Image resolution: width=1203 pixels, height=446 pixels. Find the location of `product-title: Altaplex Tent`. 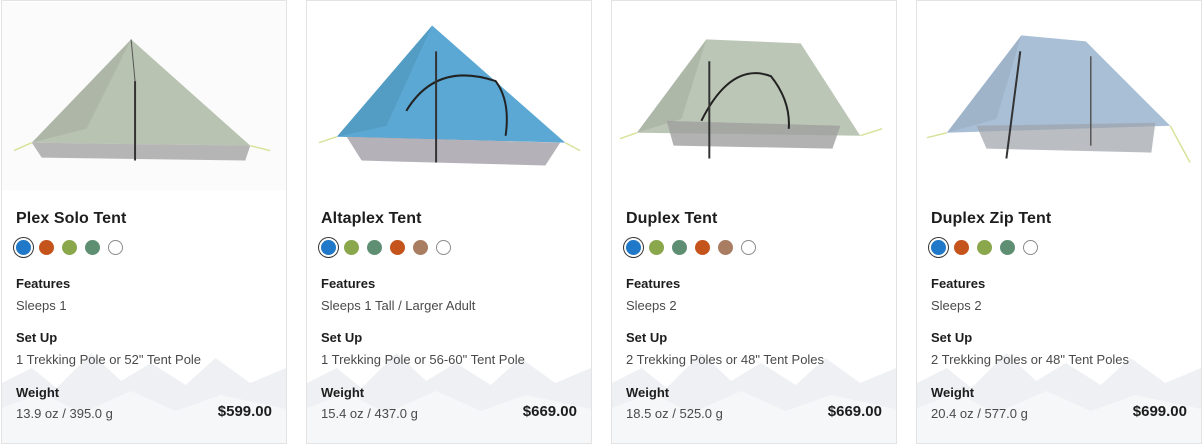

product-title: Altaplex Tent is located at coordinates (371, 219).